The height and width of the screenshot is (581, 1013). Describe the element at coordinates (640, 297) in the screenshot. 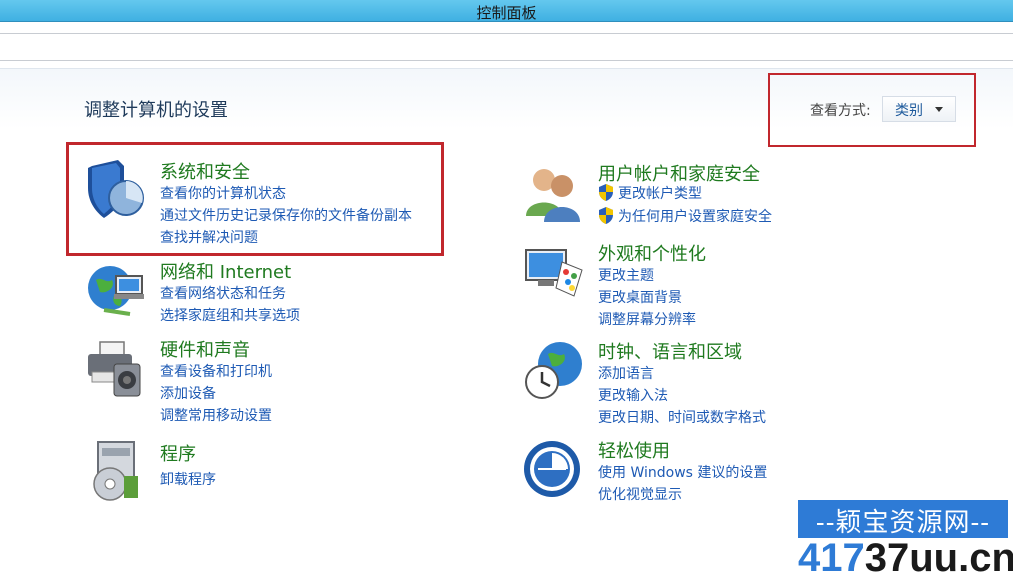

I see `link-change-desktop-background: 更改桌面背景` at that location.